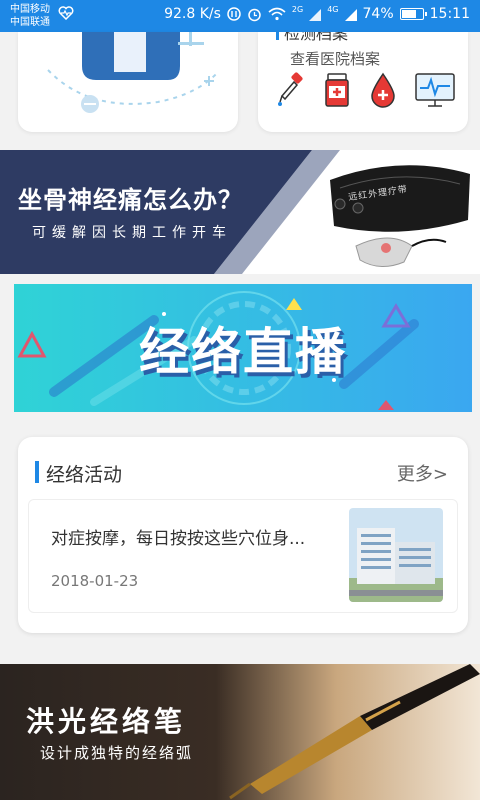 The height and width of the screenshot is (800, 480). What do you see at coordinates (130, 200) in the screenshot?
I see `sciatica-headline: 坐骨神经痛怎么办？` at bounding box center [130, 200].